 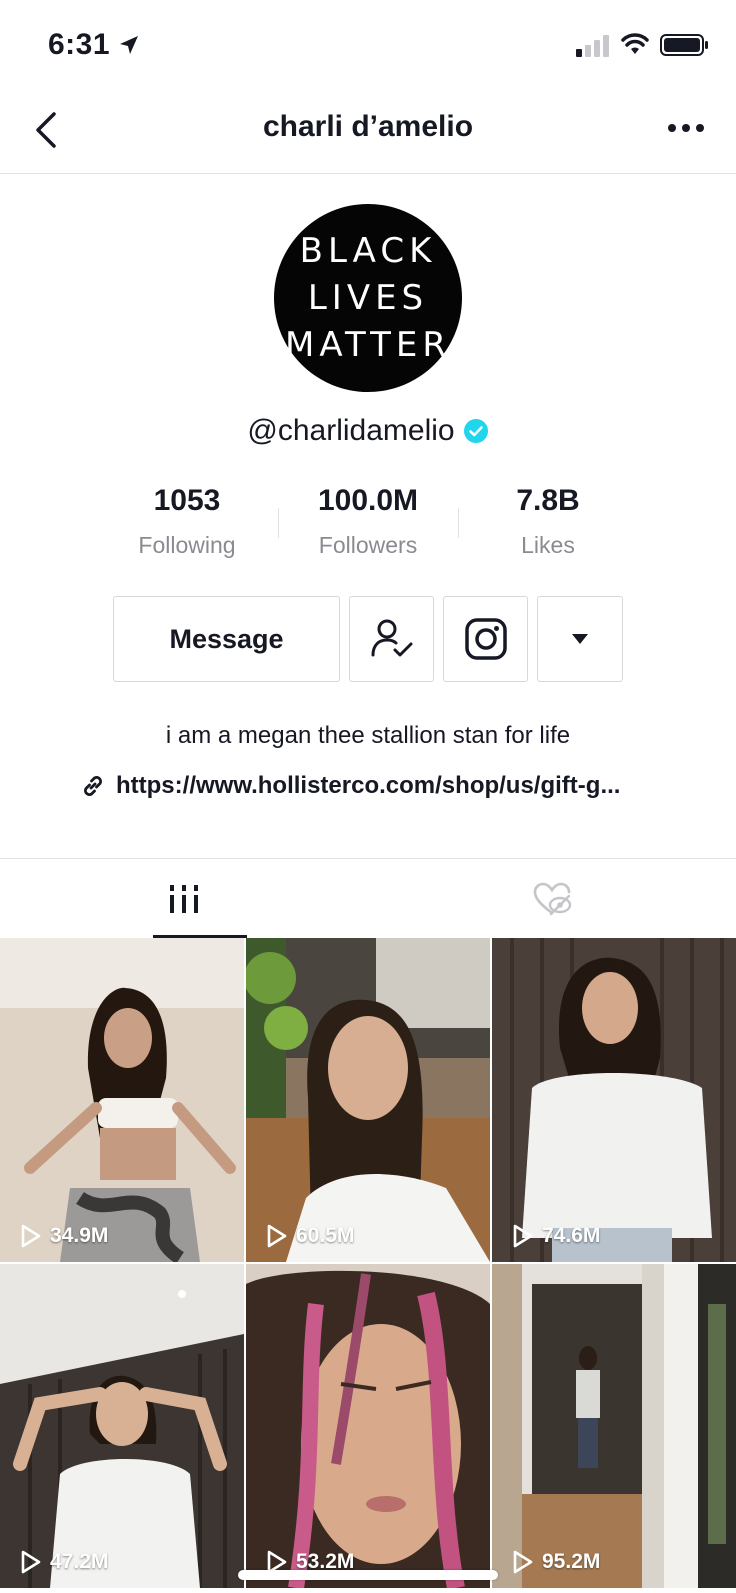 What do you see at coordinates (79, 1561) in the screenshot?
I see `view-count-text: 47.2M` at bounding box center [79, 1561].